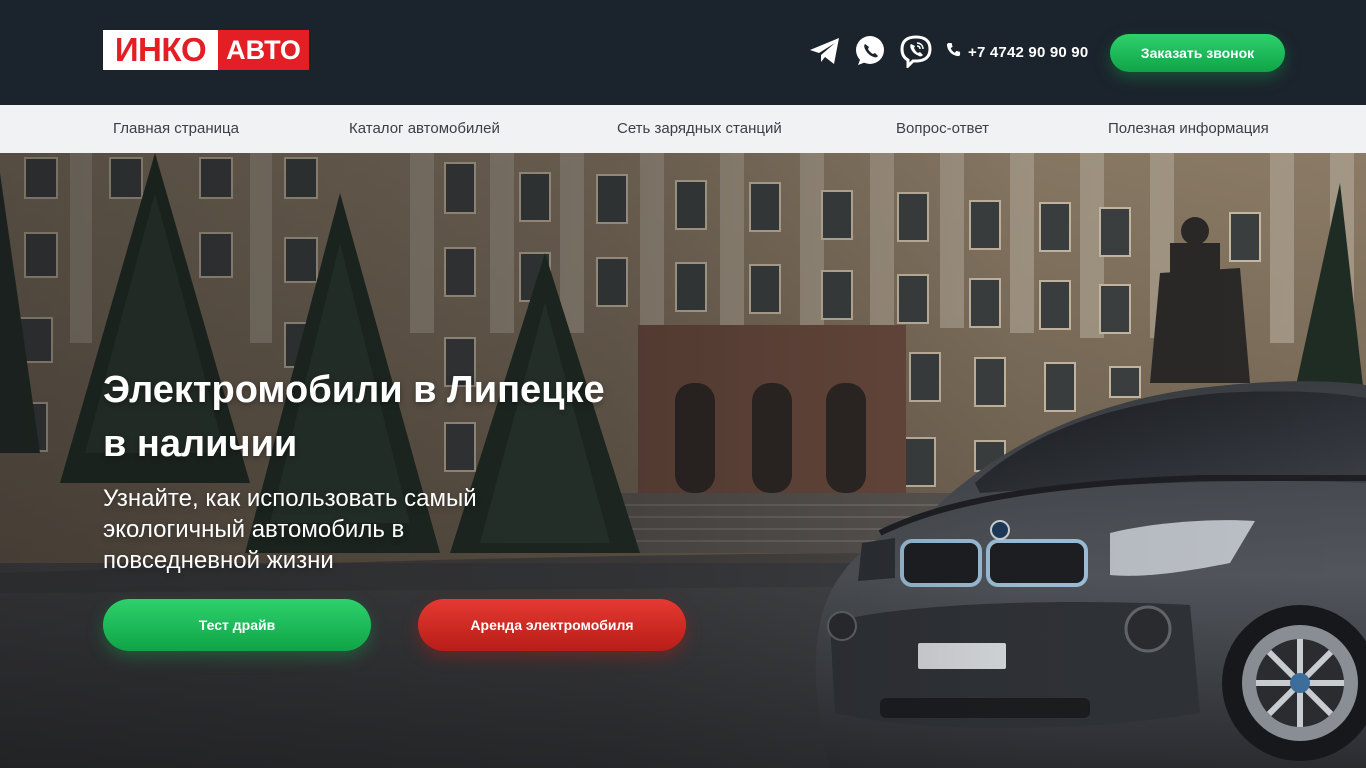  Describe the element at coordinates (699, 129) in the screenshot. I see `nav-item-charging-stations: Сеть зарядных станций` at that location.